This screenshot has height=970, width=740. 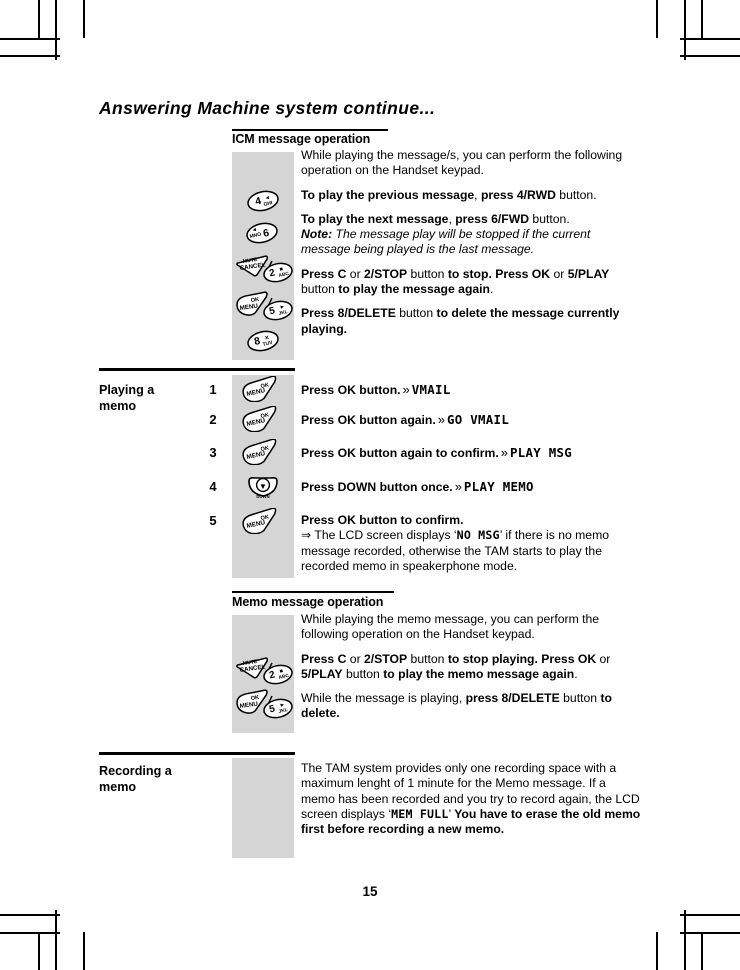 What do you see at coordinates (135, 779) in the screenshot?
I see `recording-a-memo-label: Recording a memo` at bounding box center [135, 779].